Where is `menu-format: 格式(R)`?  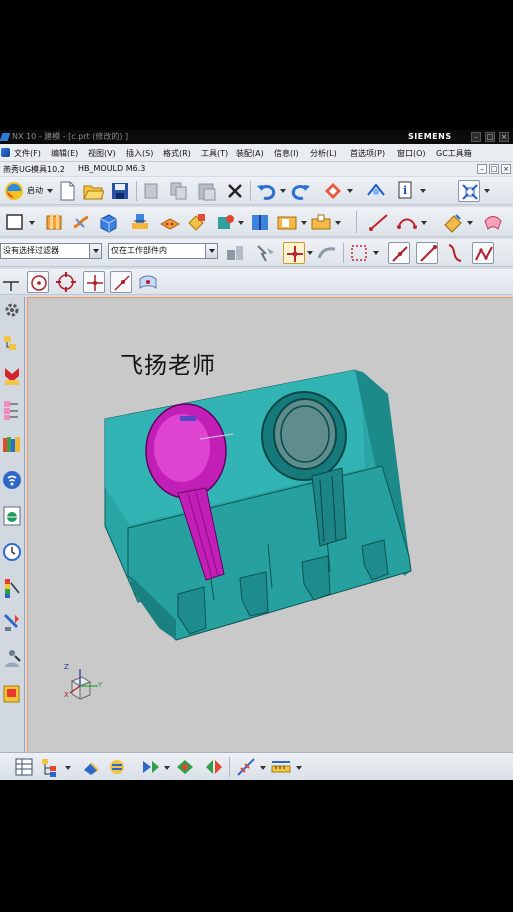 menu-format: 格式(R) is located at coordinates (177, 153).